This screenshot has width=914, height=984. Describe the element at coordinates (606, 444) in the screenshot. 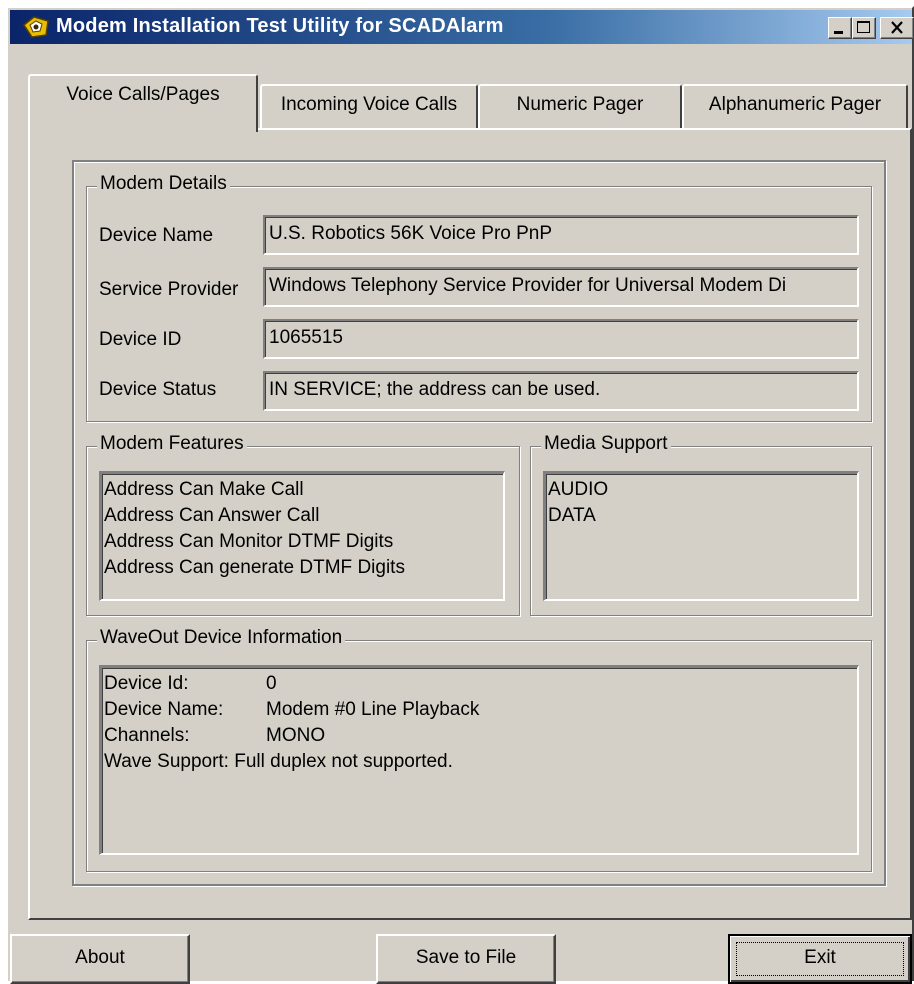

I see `media-support-legend: Media Support` at that location.